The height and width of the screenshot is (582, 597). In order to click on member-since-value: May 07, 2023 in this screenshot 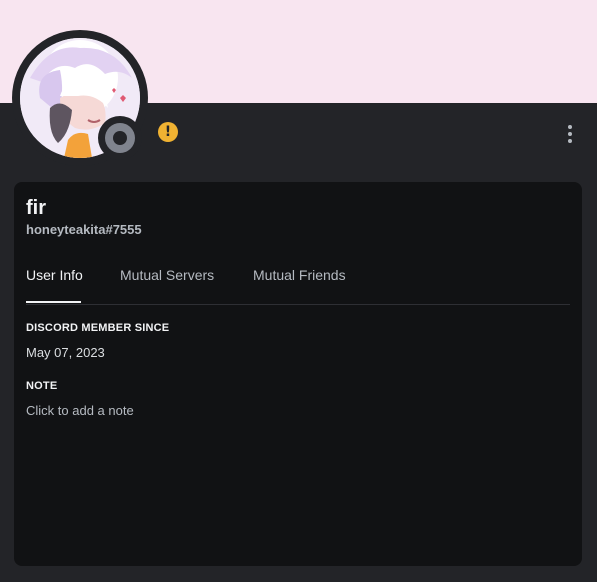, I will do `click(65, 352)`.